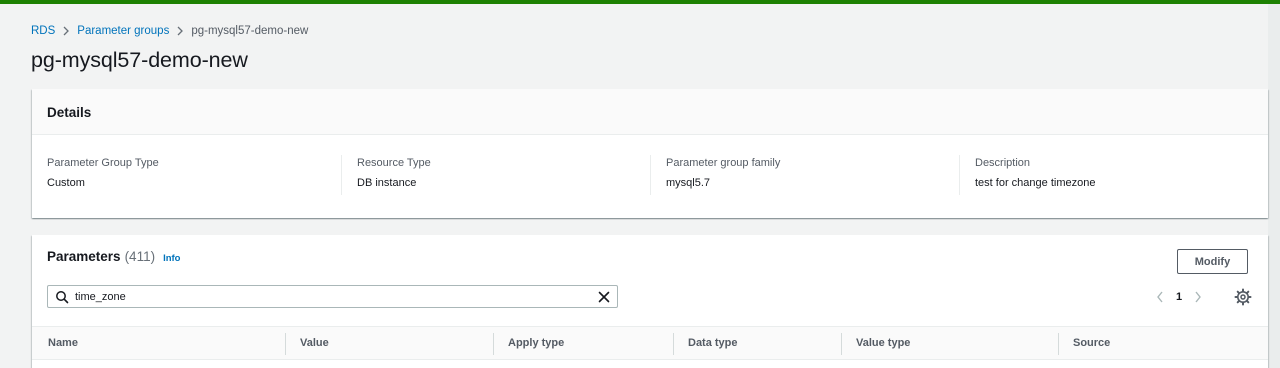  What do you see at coordinates (250, 31) in the screenshot?
I see `breadcrumb-current: pg-mysql57-demo-new` at bounding box center [250, 31].